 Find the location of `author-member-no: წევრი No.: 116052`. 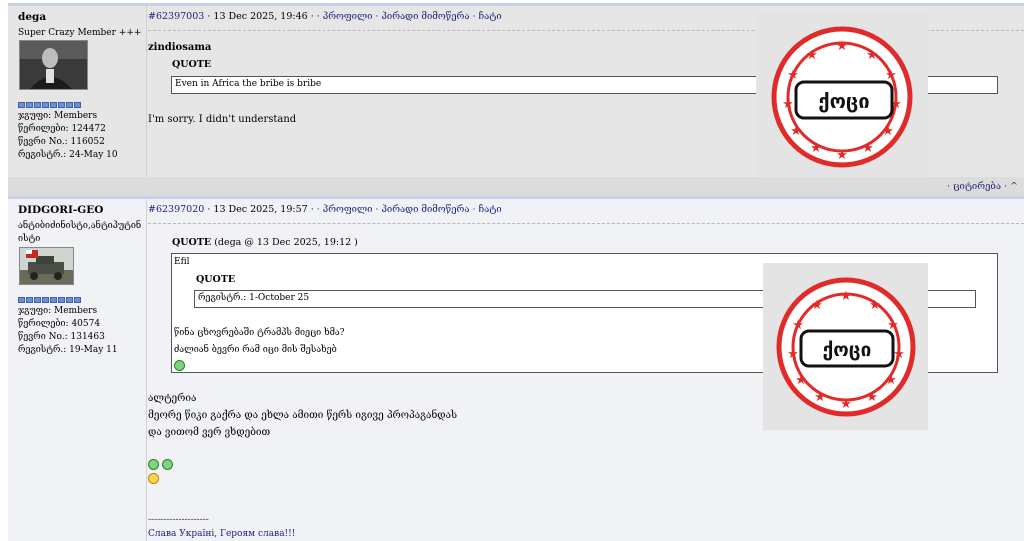

author-member-no: წევრი No.: 116052 is located at coordinates (61, 142).